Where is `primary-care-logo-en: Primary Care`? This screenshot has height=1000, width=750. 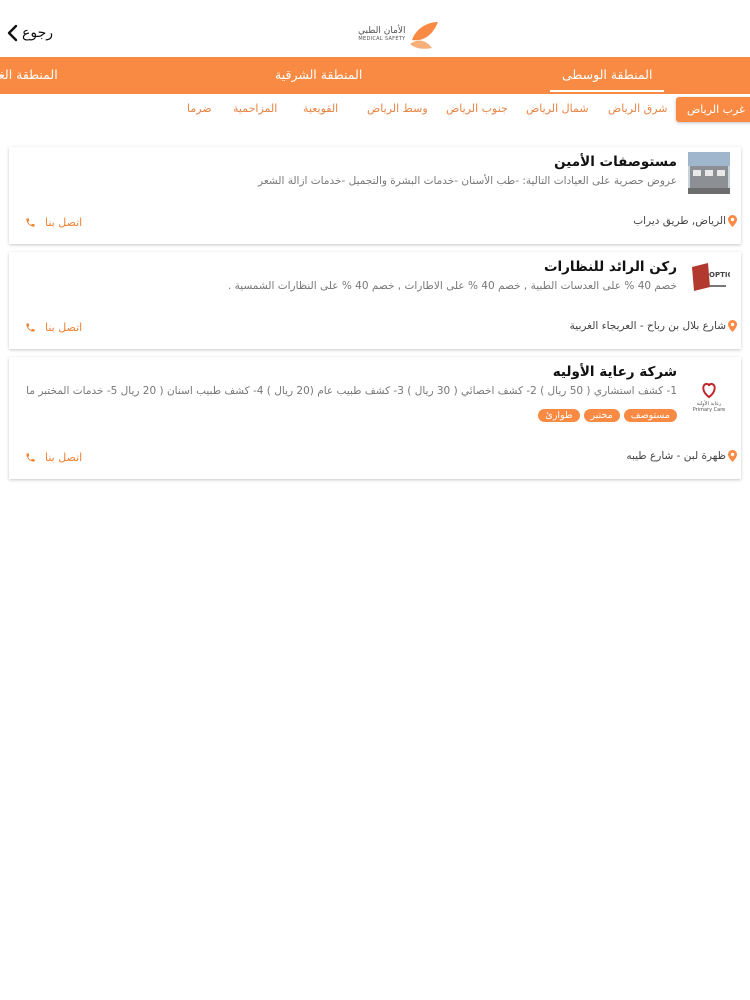
primary-care-logo-en: Primary Care is located at coordinates (709, 410).